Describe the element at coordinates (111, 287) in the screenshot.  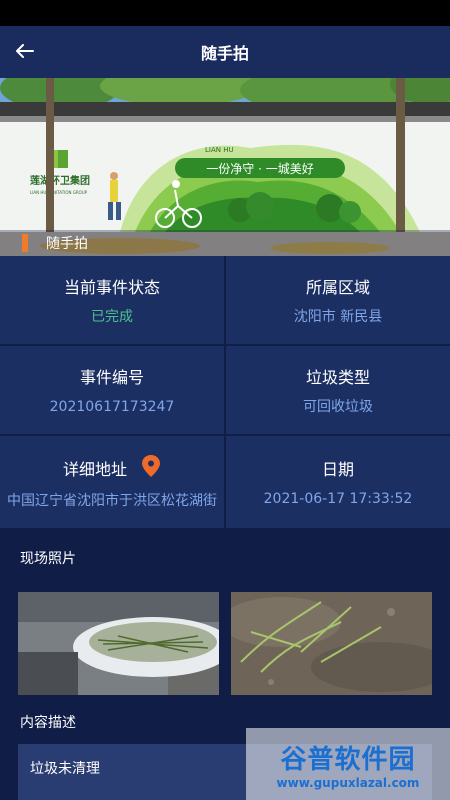
I see `status-label: 当前事件状态` at that location.